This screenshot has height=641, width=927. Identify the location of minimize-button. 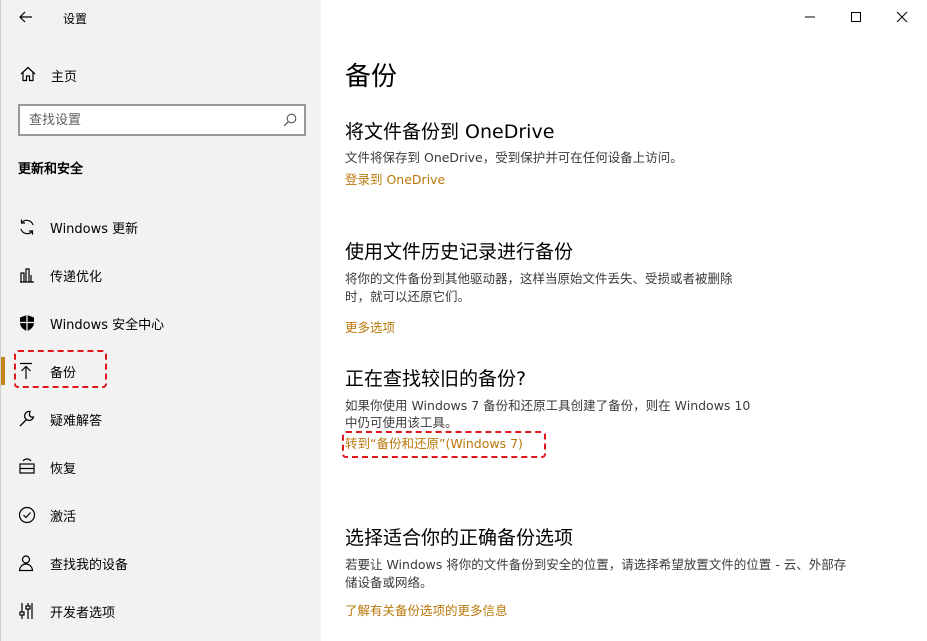
(810, 17).